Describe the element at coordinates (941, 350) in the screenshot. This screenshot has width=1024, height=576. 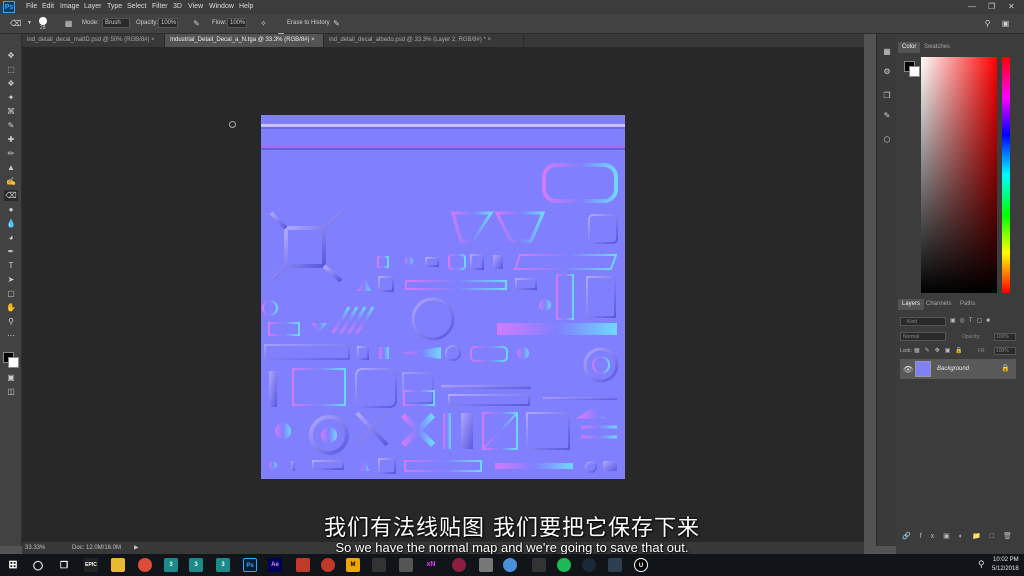
I see `lock-icons: ▦✎✥▣🔒` at that location.